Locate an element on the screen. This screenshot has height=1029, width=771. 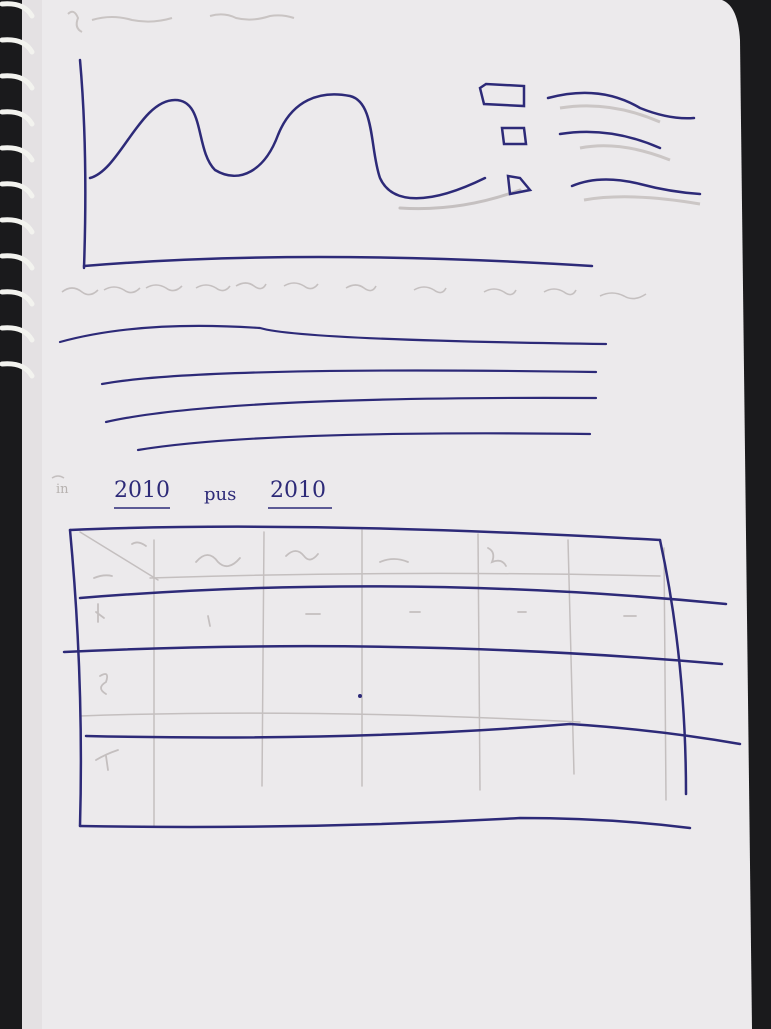
filter-from-label: in is located at coordinates (62, 489).